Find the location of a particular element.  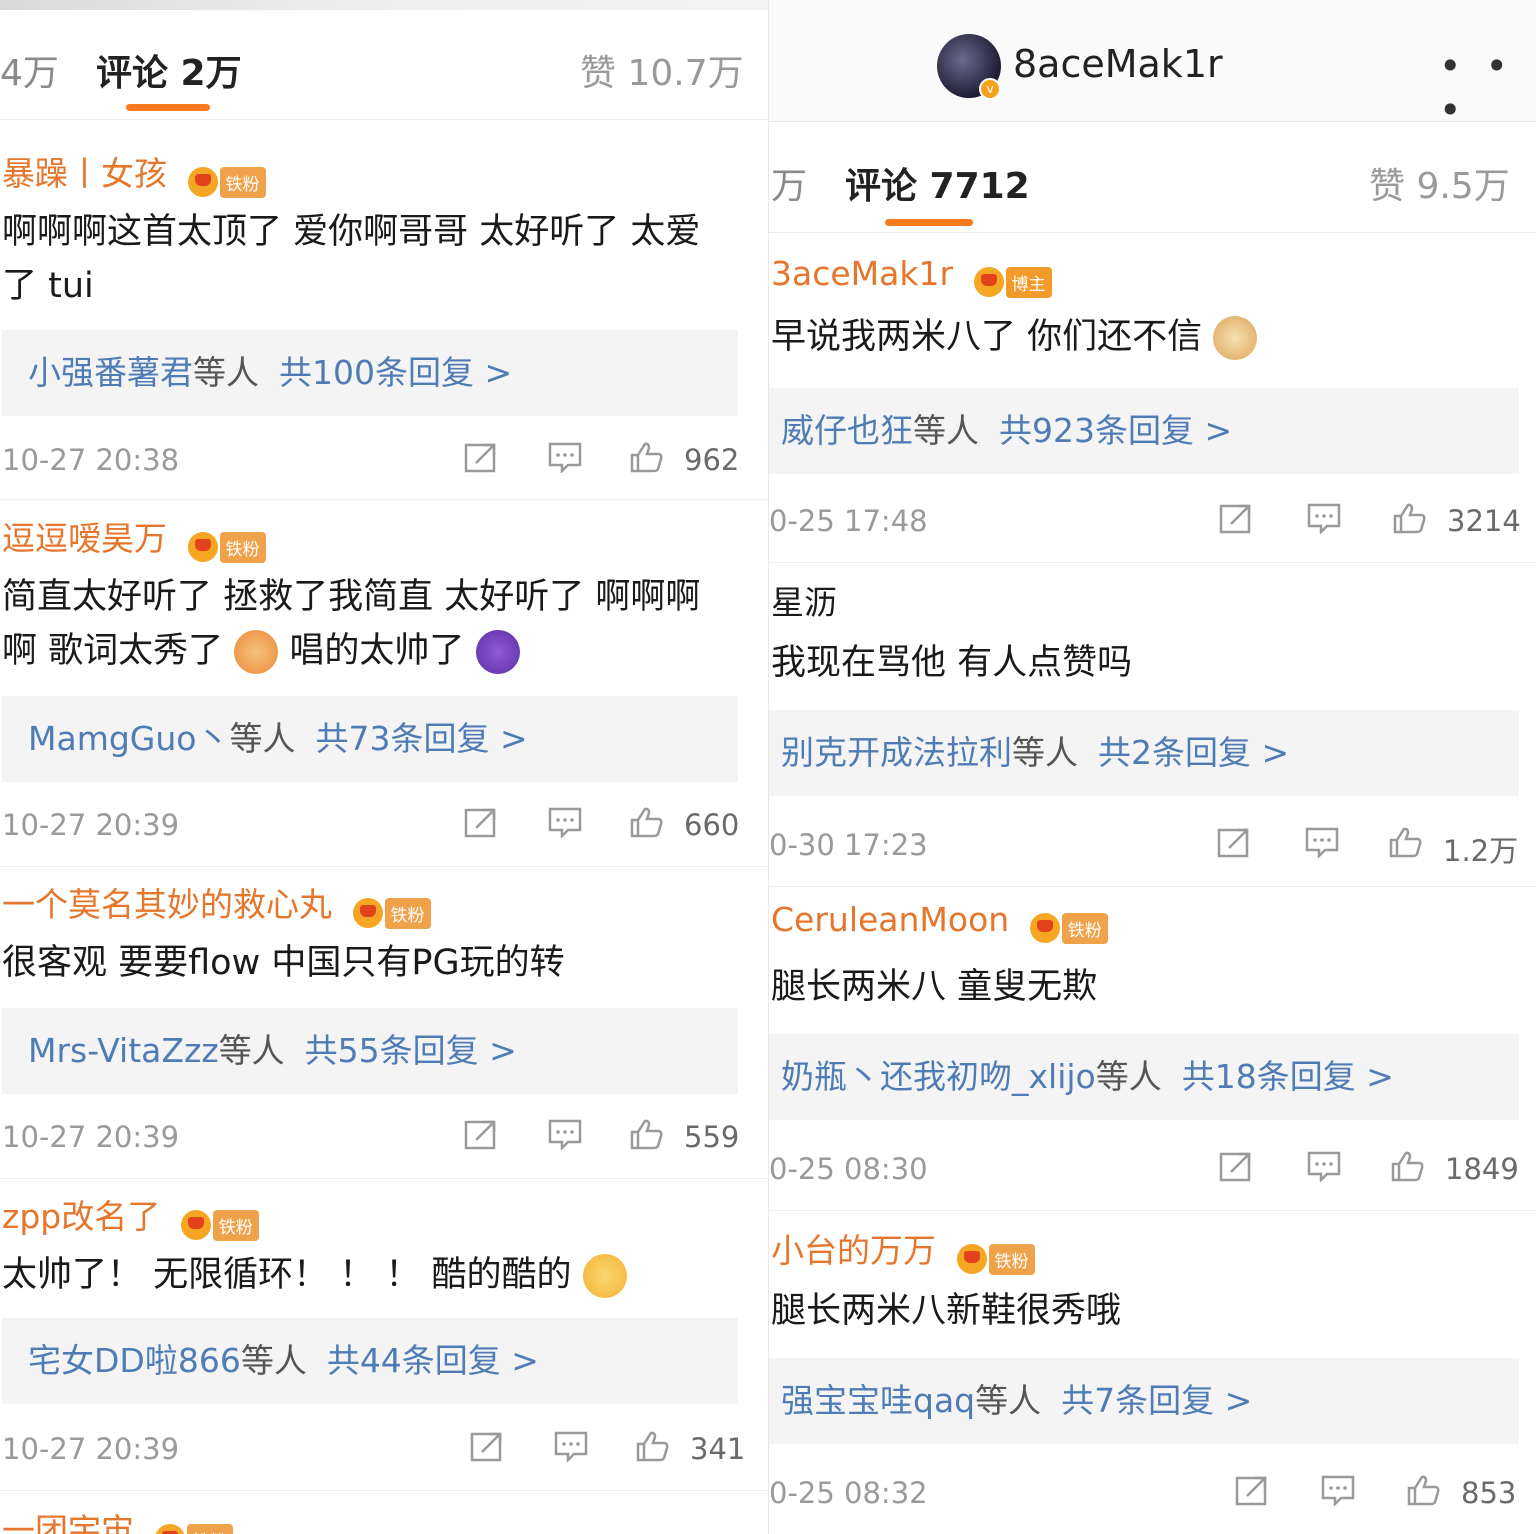

reply-users: 奶瓶丶还我初吻_xlijo is located at coordinates (938, 1076).